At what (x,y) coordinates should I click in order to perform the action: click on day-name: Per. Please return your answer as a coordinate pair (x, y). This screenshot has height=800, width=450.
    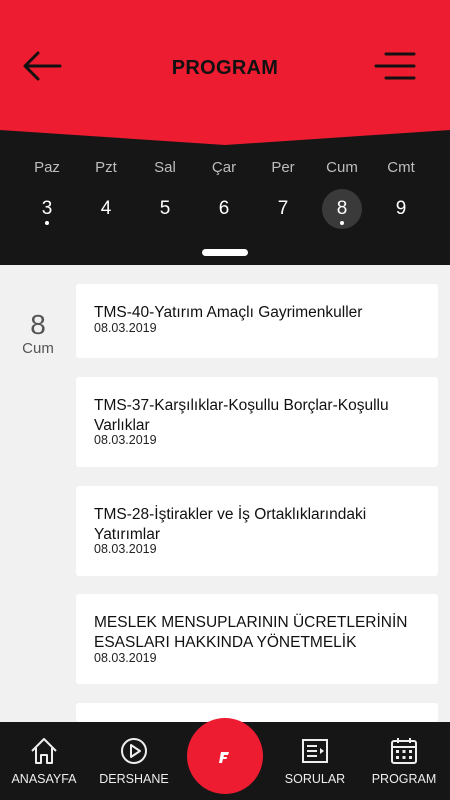
    Looking at the image, I should click on (283, 167).